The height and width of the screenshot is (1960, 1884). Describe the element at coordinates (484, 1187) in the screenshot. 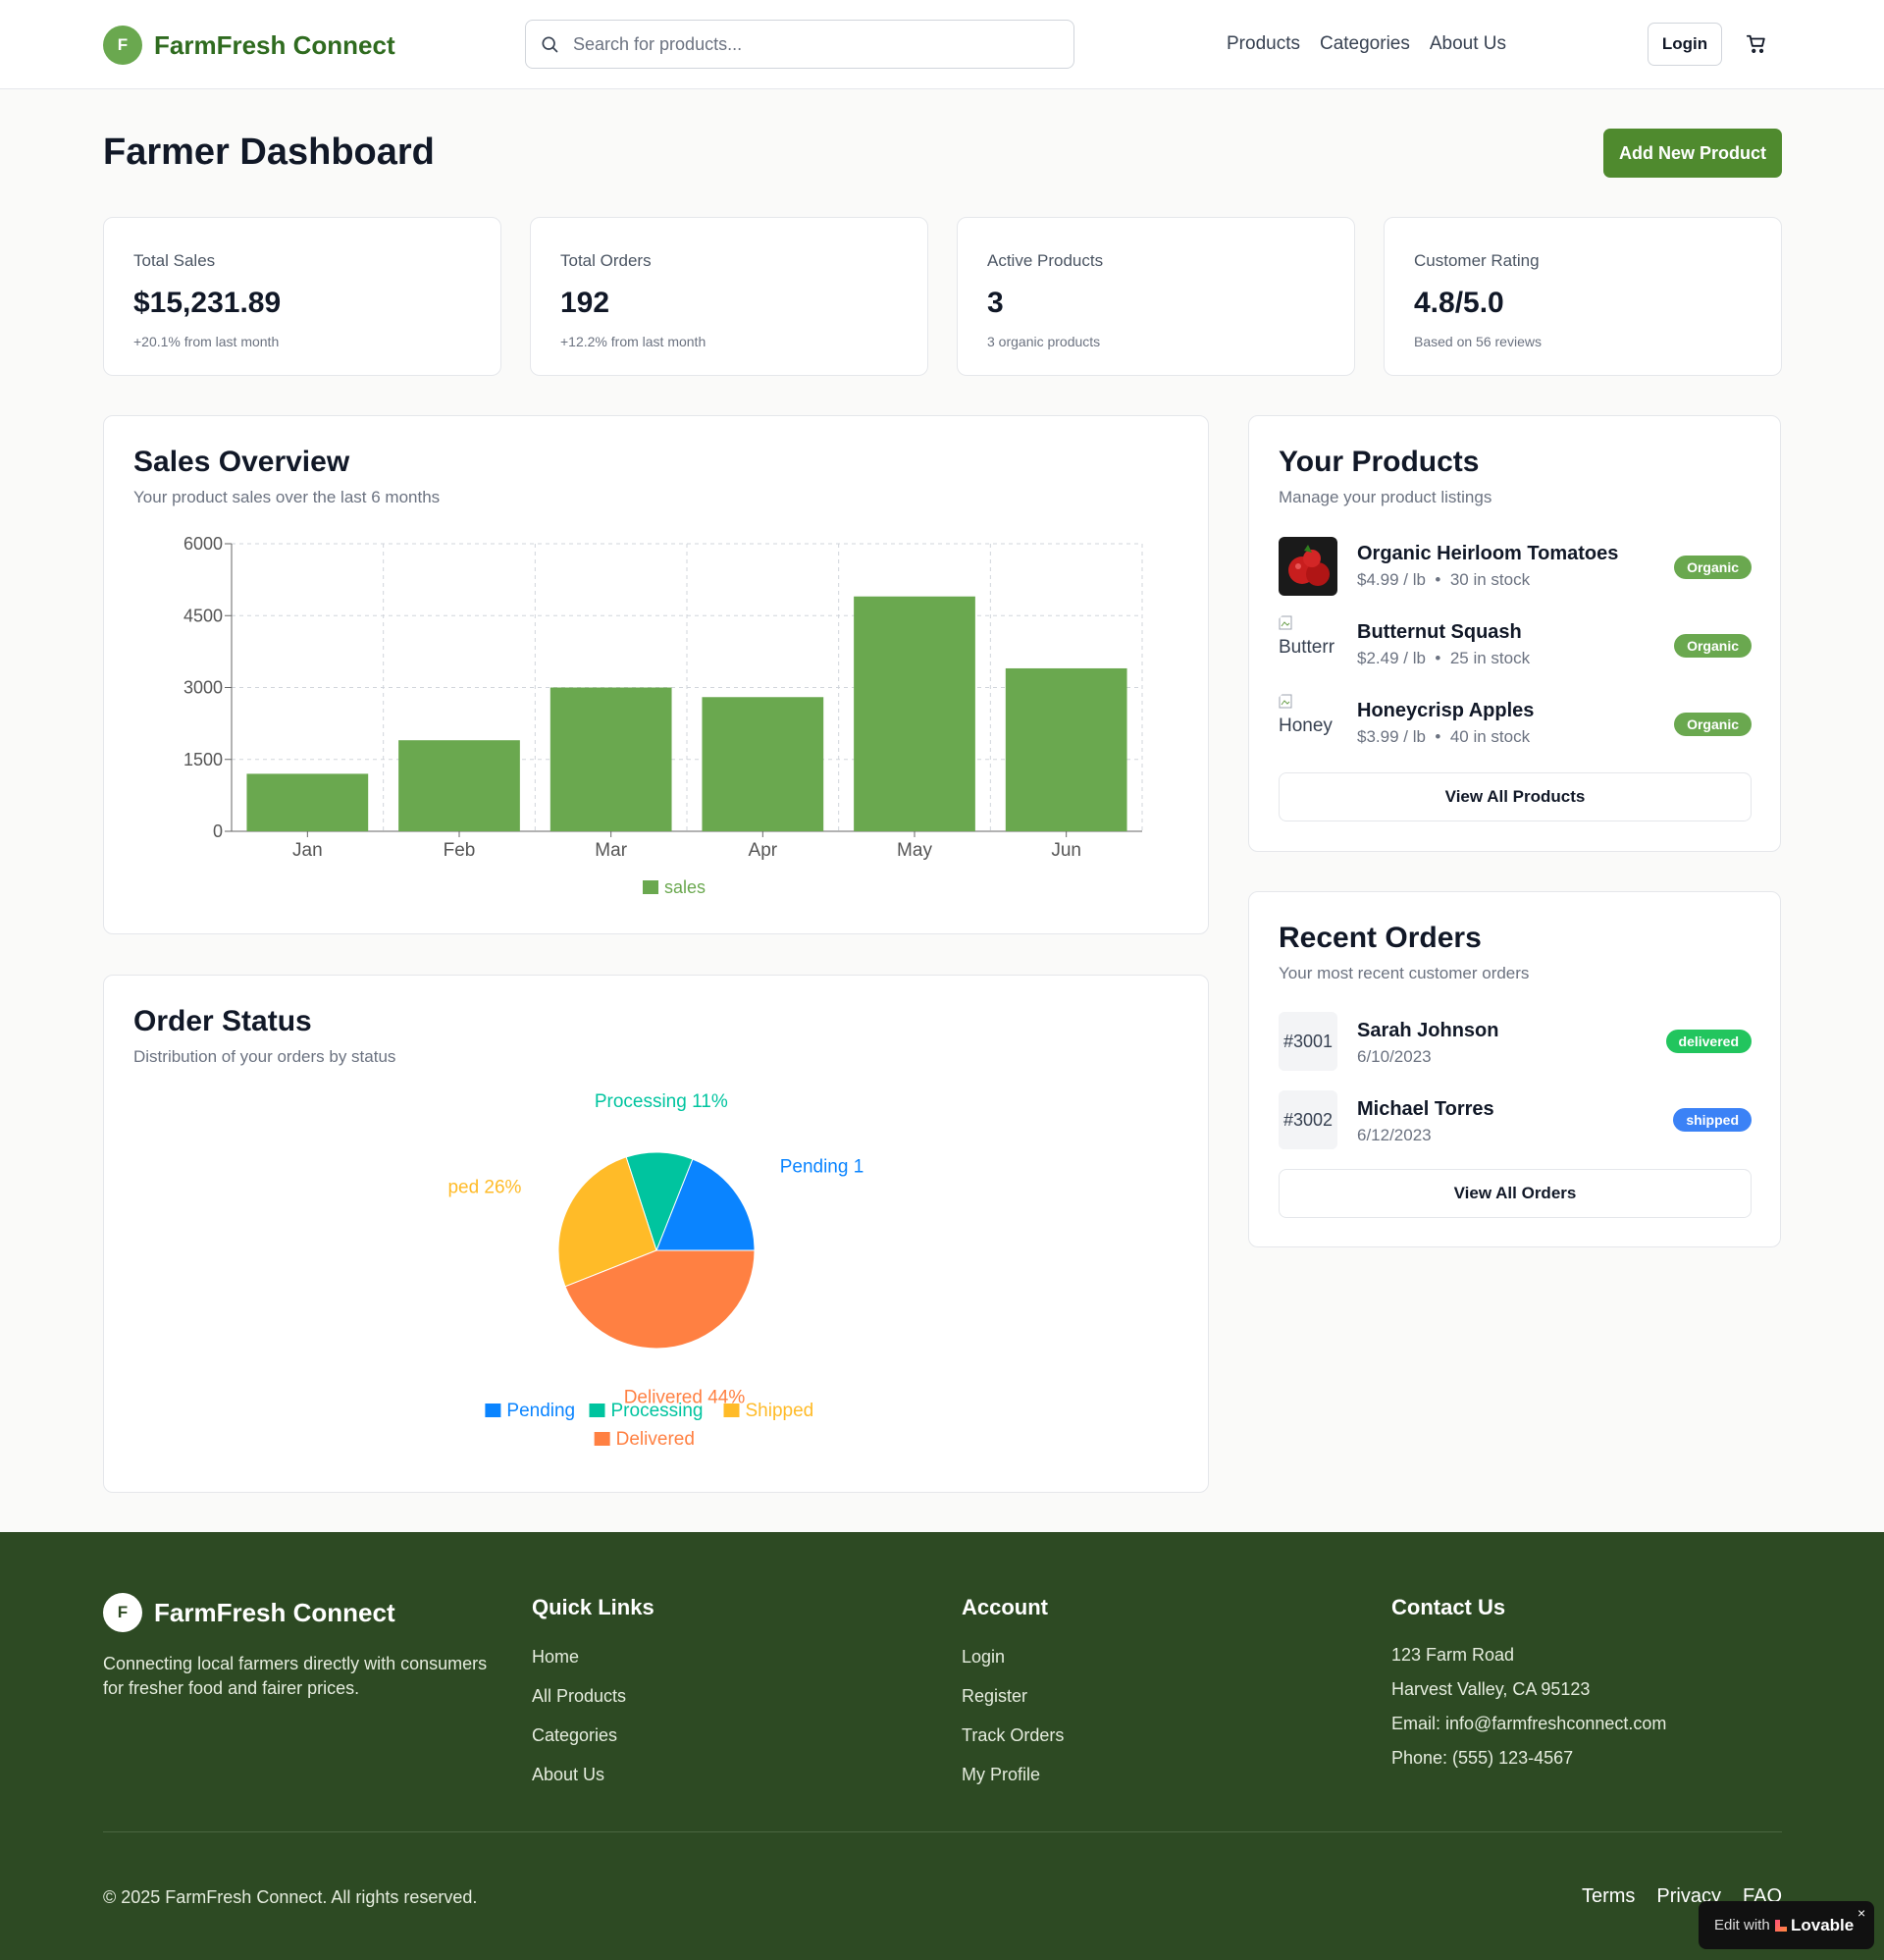

I see `pie-label-shipped: ped 26%` at that location.